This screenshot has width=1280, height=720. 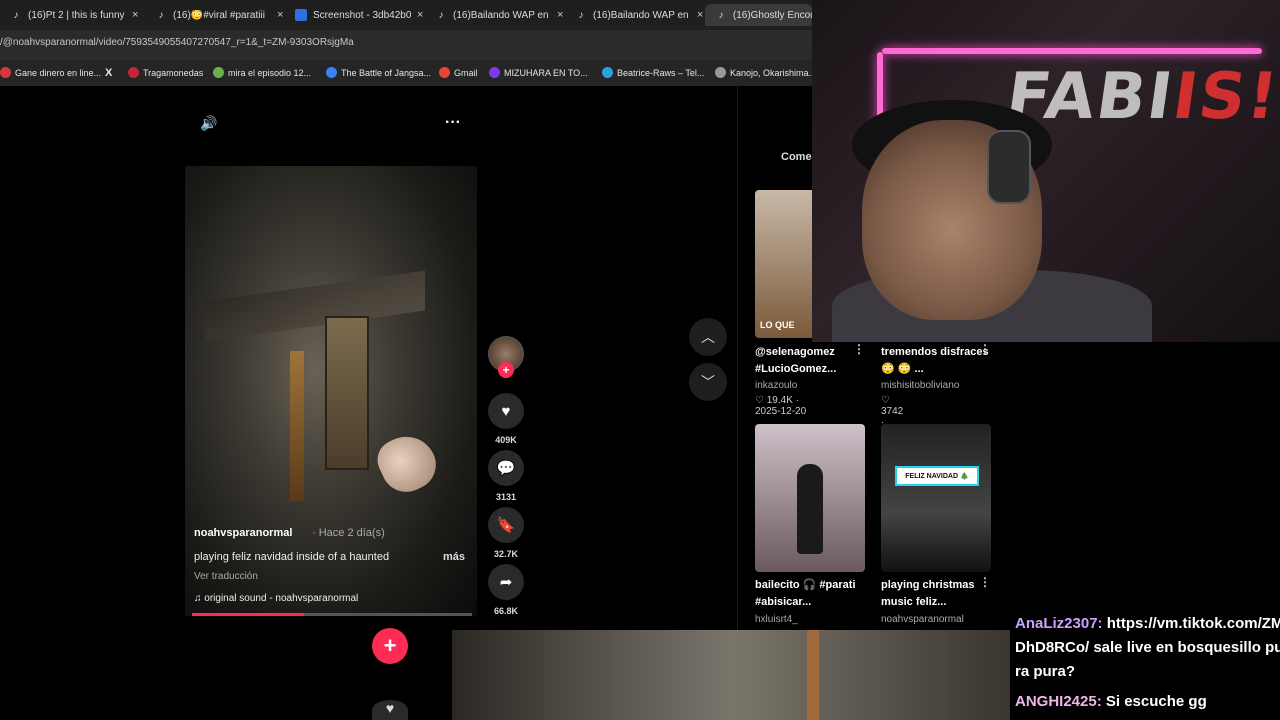 I want to click on more-button: más, so click(x=454, y=557).